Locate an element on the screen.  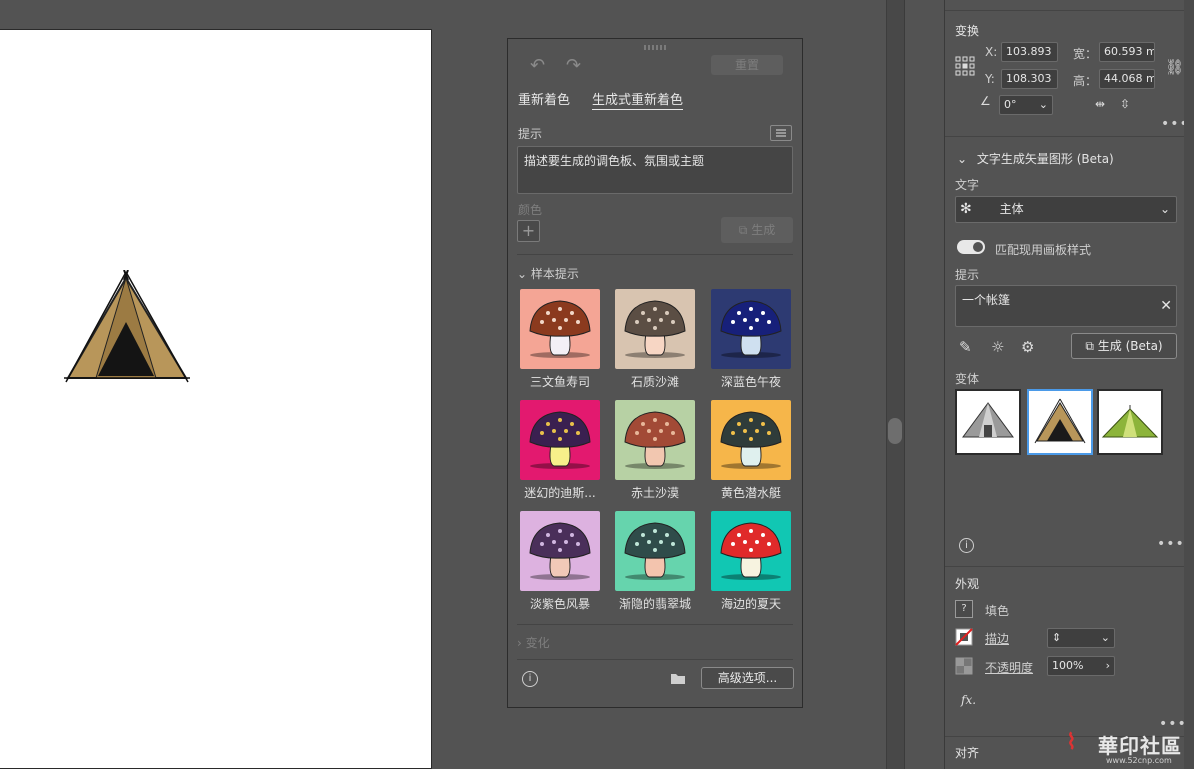
stroke-weight-input: ⇕ ⌄ is located at coordinates (1081, 638).